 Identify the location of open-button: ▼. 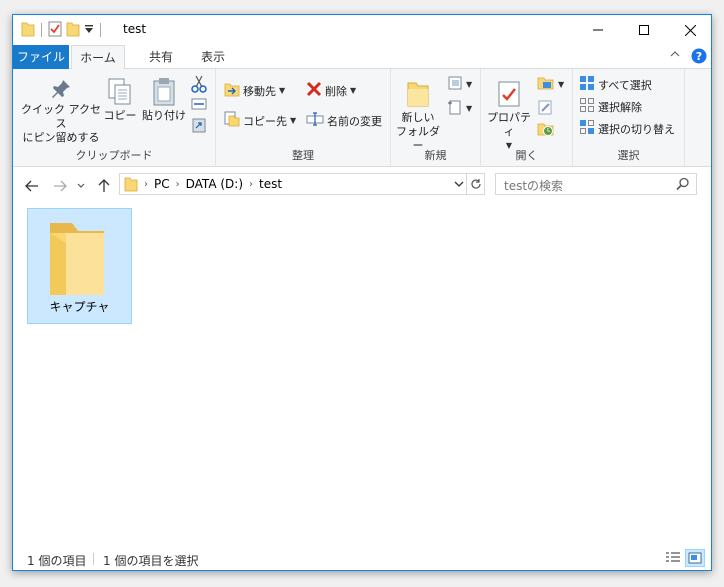
(550, 84).